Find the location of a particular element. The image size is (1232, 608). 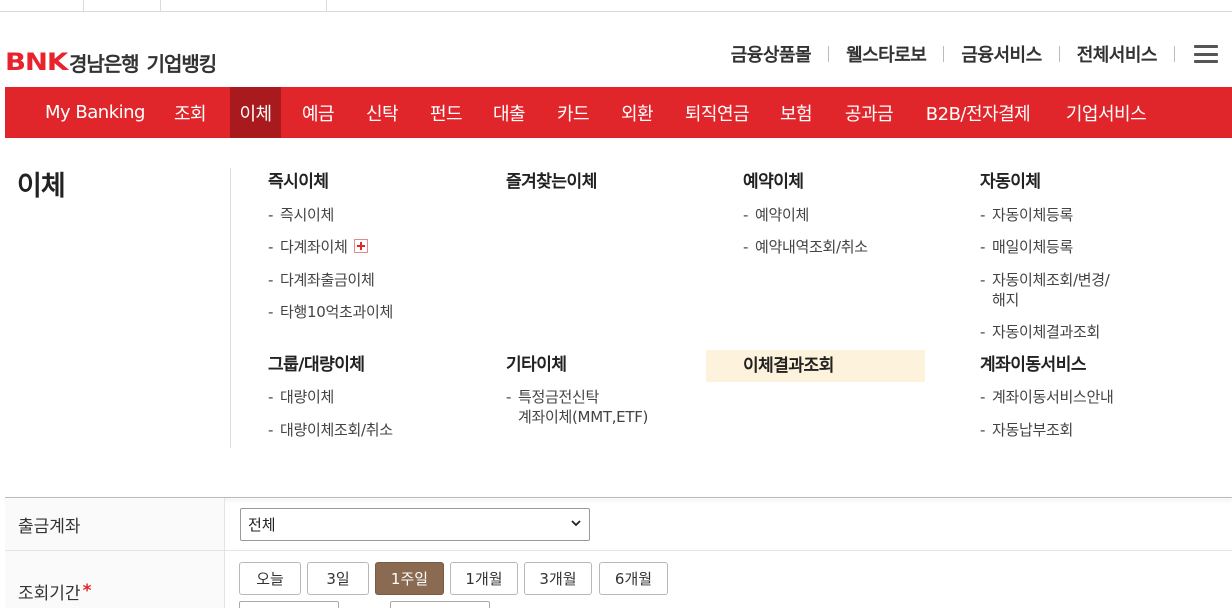

menu-group-instant-transfer: 즉시이체 is located at coordinates (298, 182).